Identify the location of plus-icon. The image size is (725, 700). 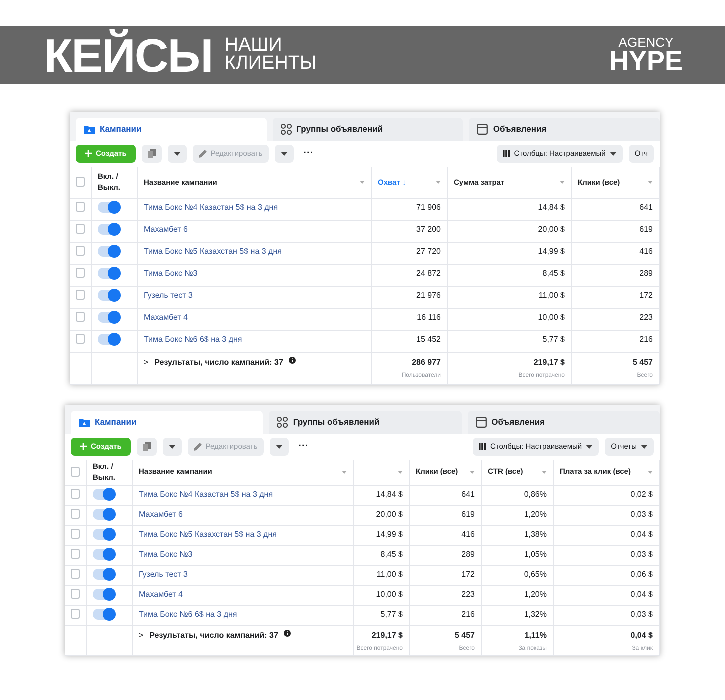
(83, 446).